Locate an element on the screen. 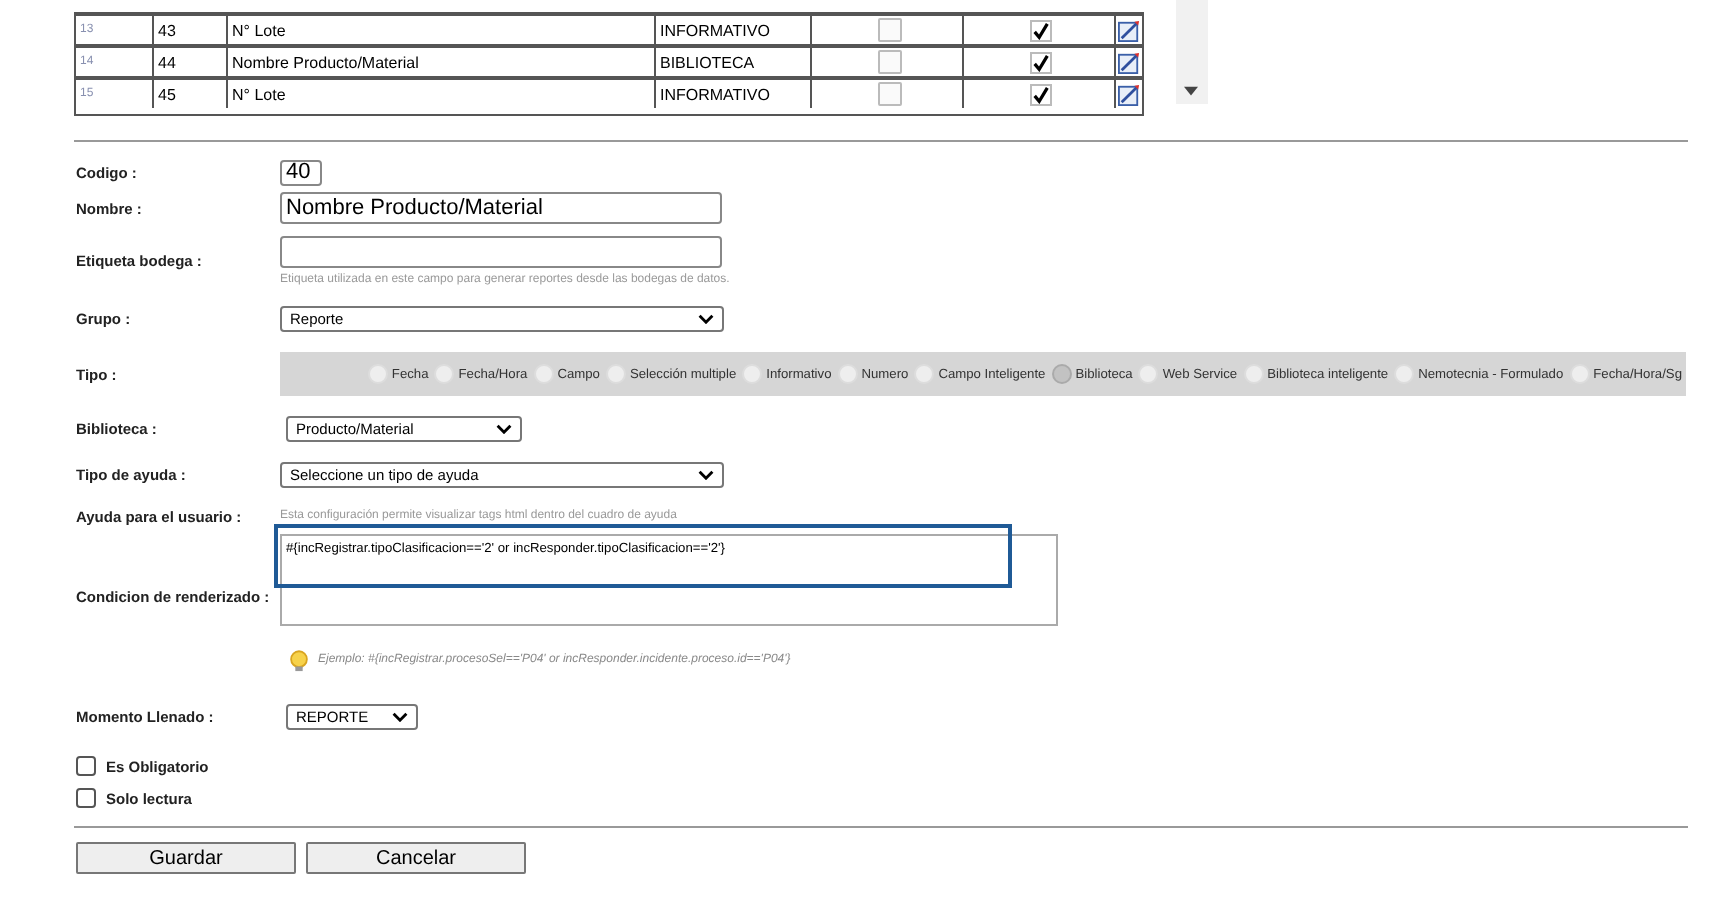  label-field is located at coordinates (501, 251).